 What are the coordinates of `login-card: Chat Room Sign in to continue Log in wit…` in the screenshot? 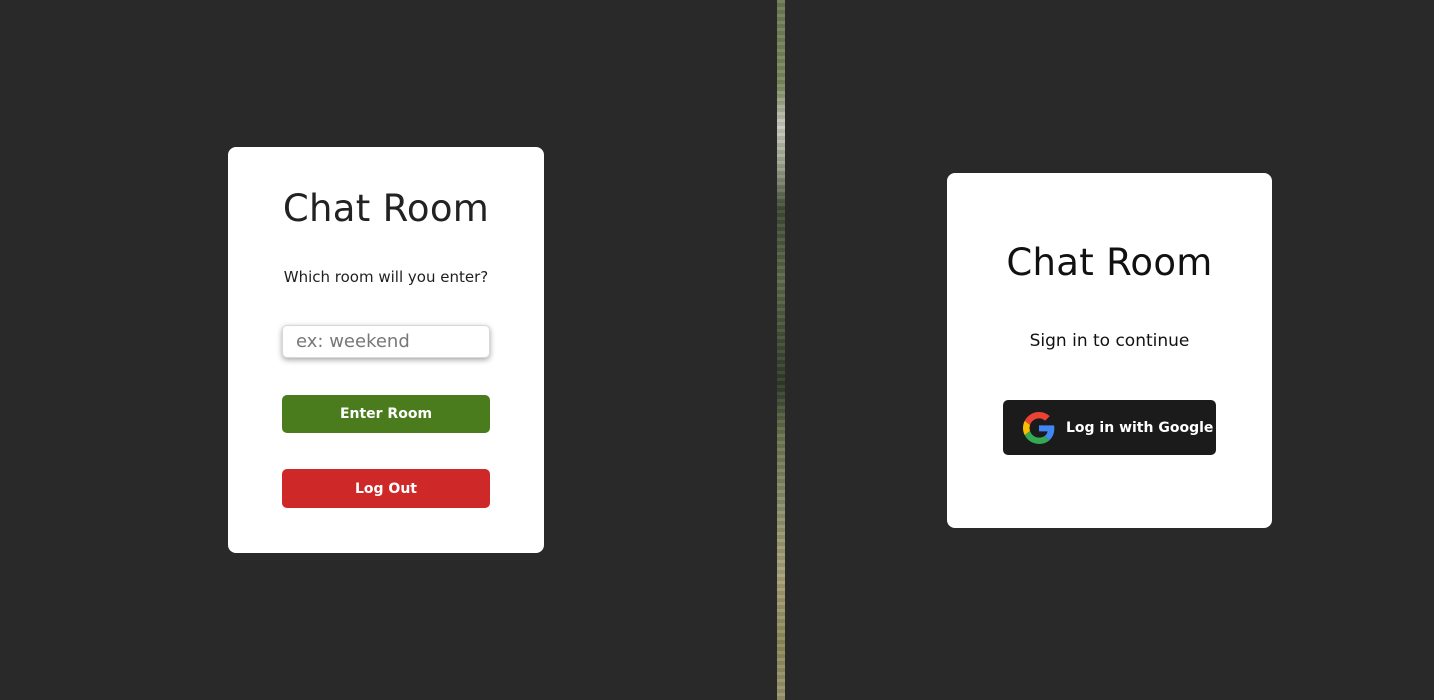 It's located at (1109, 350).